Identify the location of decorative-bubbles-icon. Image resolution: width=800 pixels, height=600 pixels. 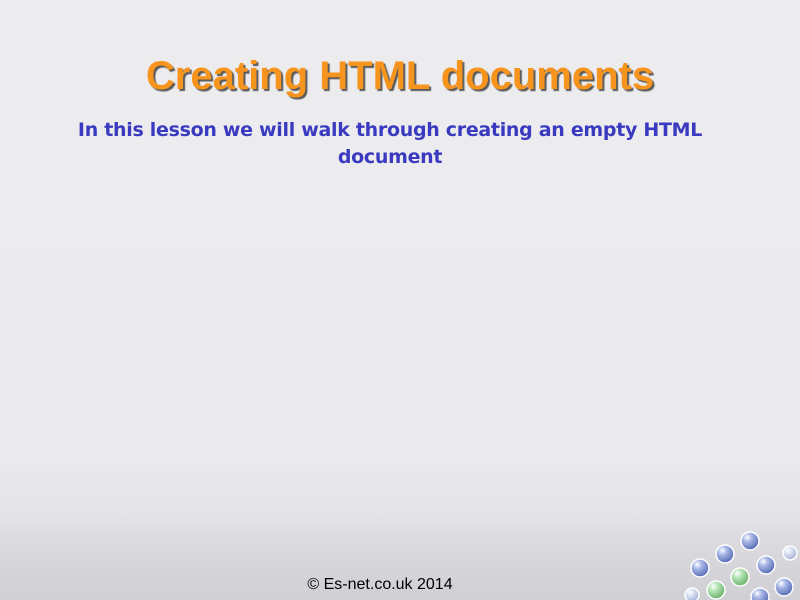
(741, 565).